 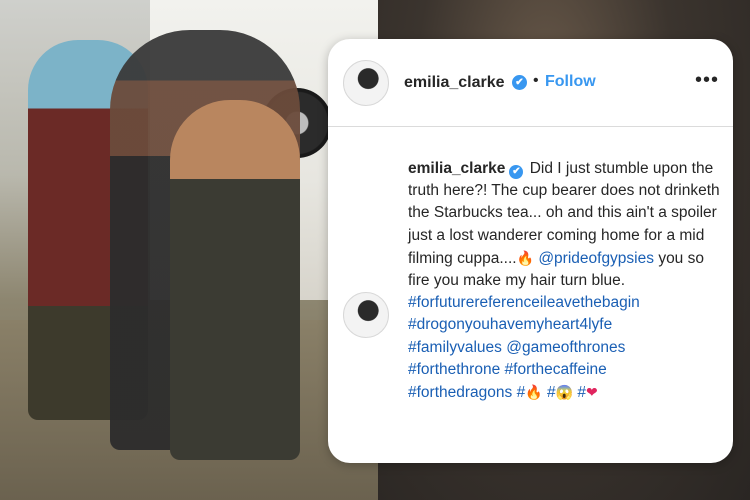 What do you see at coordinates (454, 83) in the screenshot?
I see `post-username: emilia_clarke` at bounding box center [454, 83].